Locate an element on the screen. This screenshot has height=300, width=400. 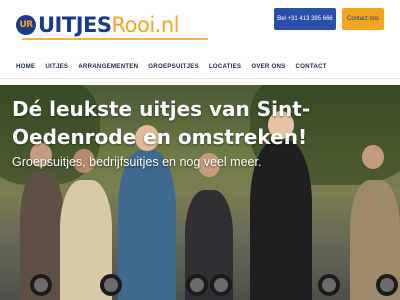
nav-item-contact: CONTACT is located at coordinates (311, 66).